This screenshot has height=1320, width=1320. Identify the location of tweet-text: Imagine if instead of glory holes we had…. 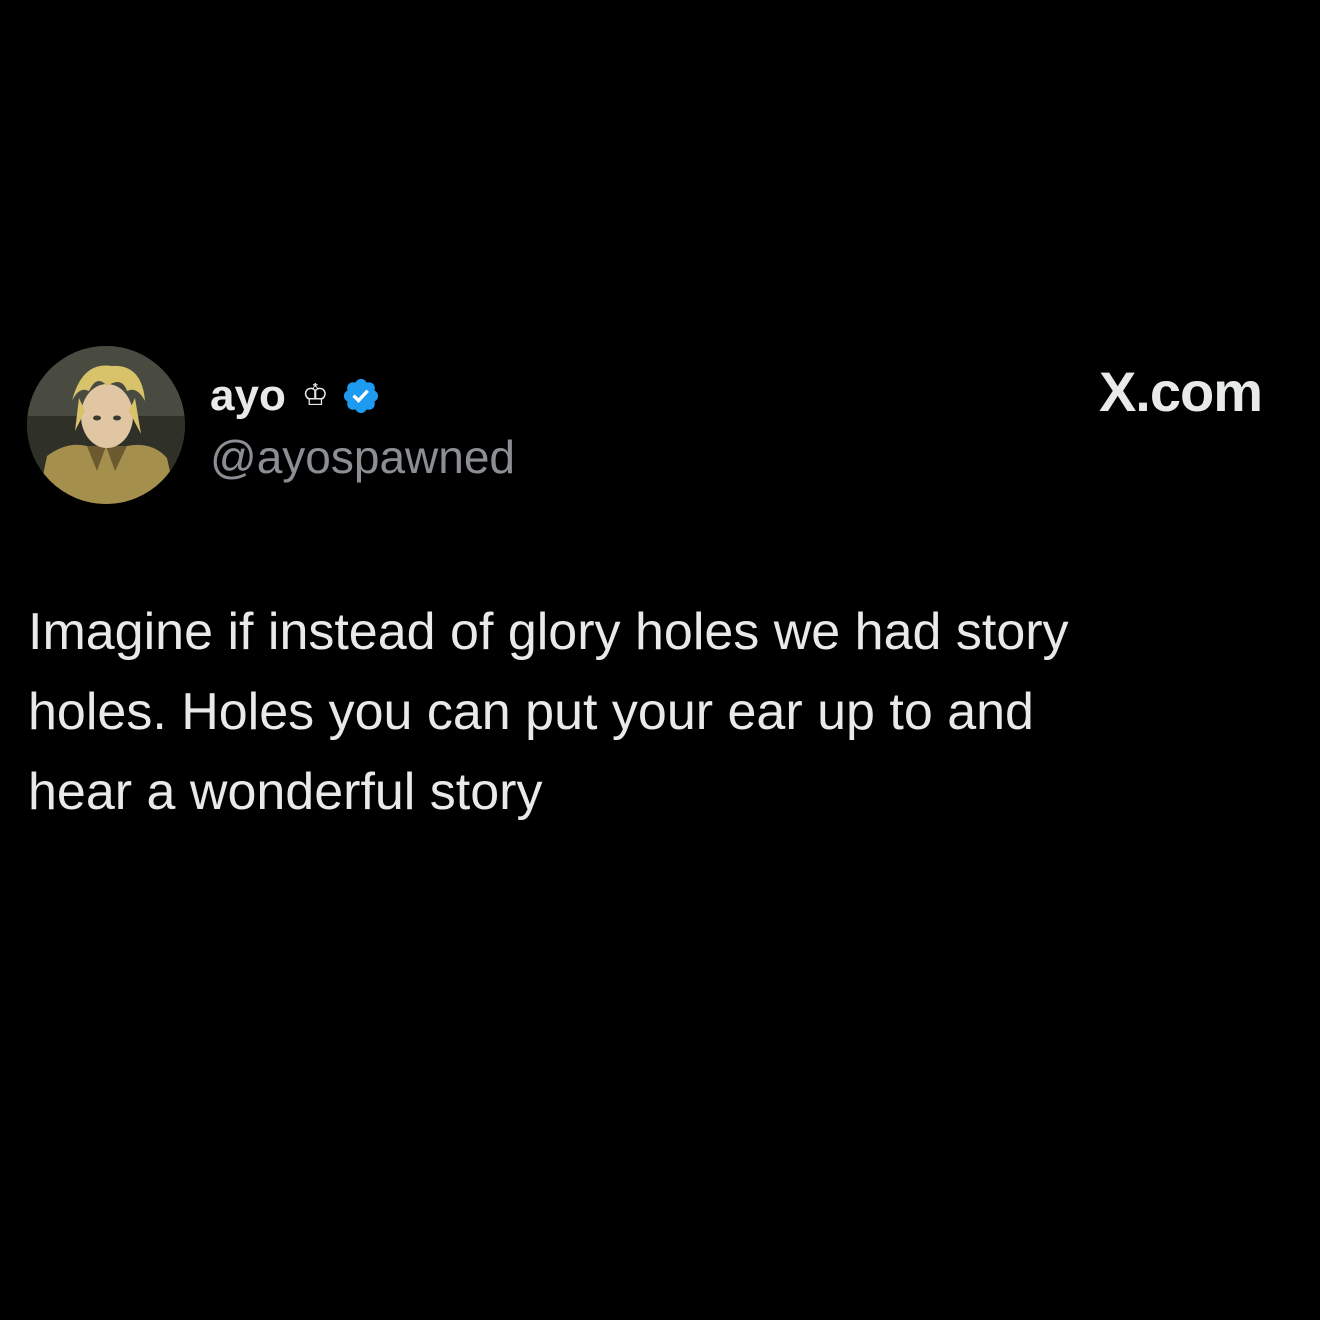
(548, 712).